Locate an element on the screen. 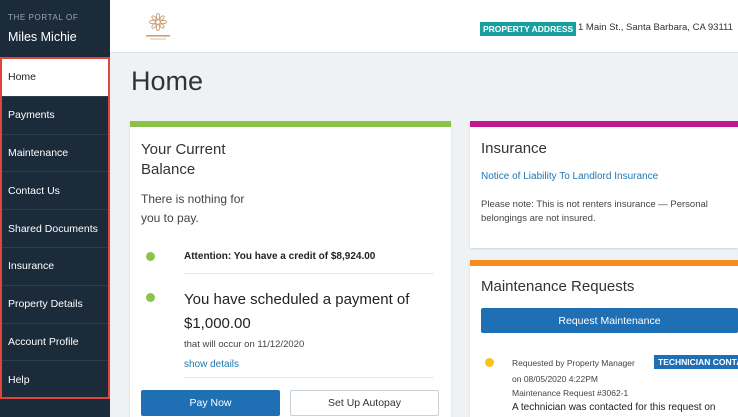 The width and height of the screenshot is (738, 417). property-address: 1 Main St., Santa Barbara, CA 93111 is located at coordinates (655, 27).